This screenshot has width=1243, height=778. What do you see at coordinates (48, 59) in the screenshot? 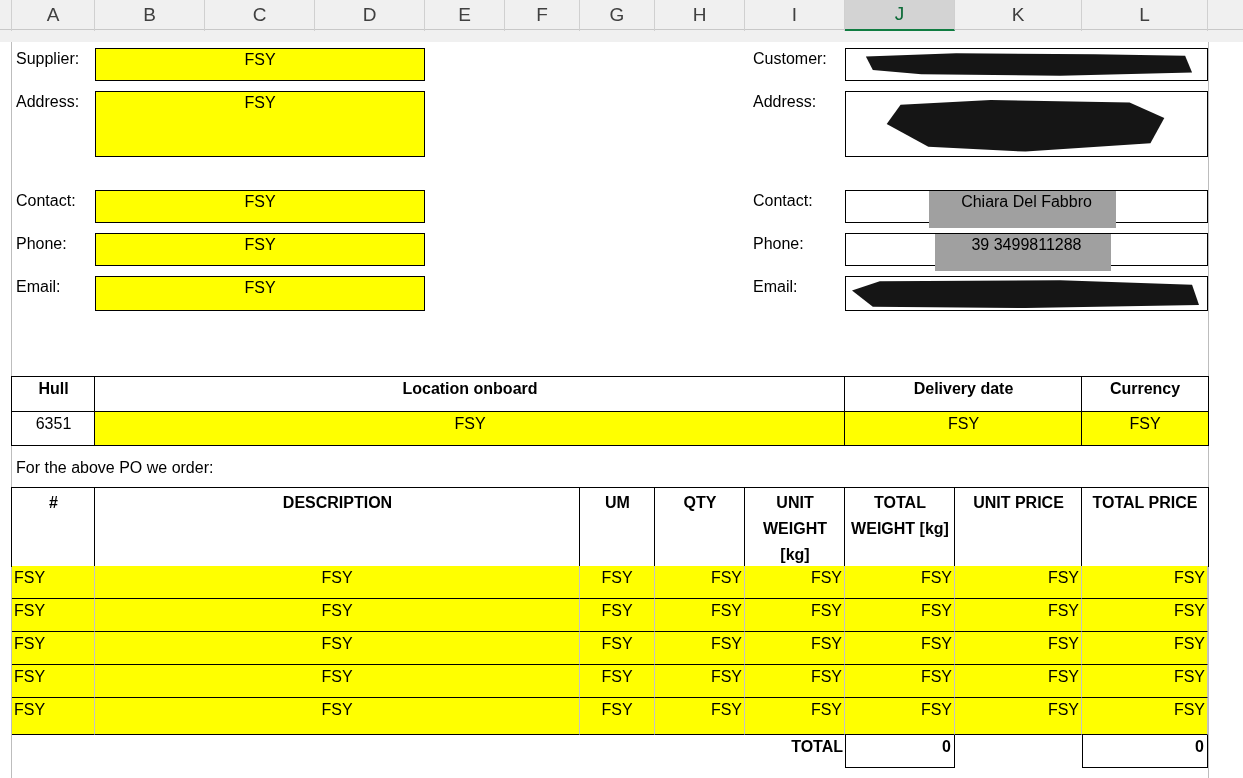
I see `field-label: Supplier:` at bounding box center [48, 59].